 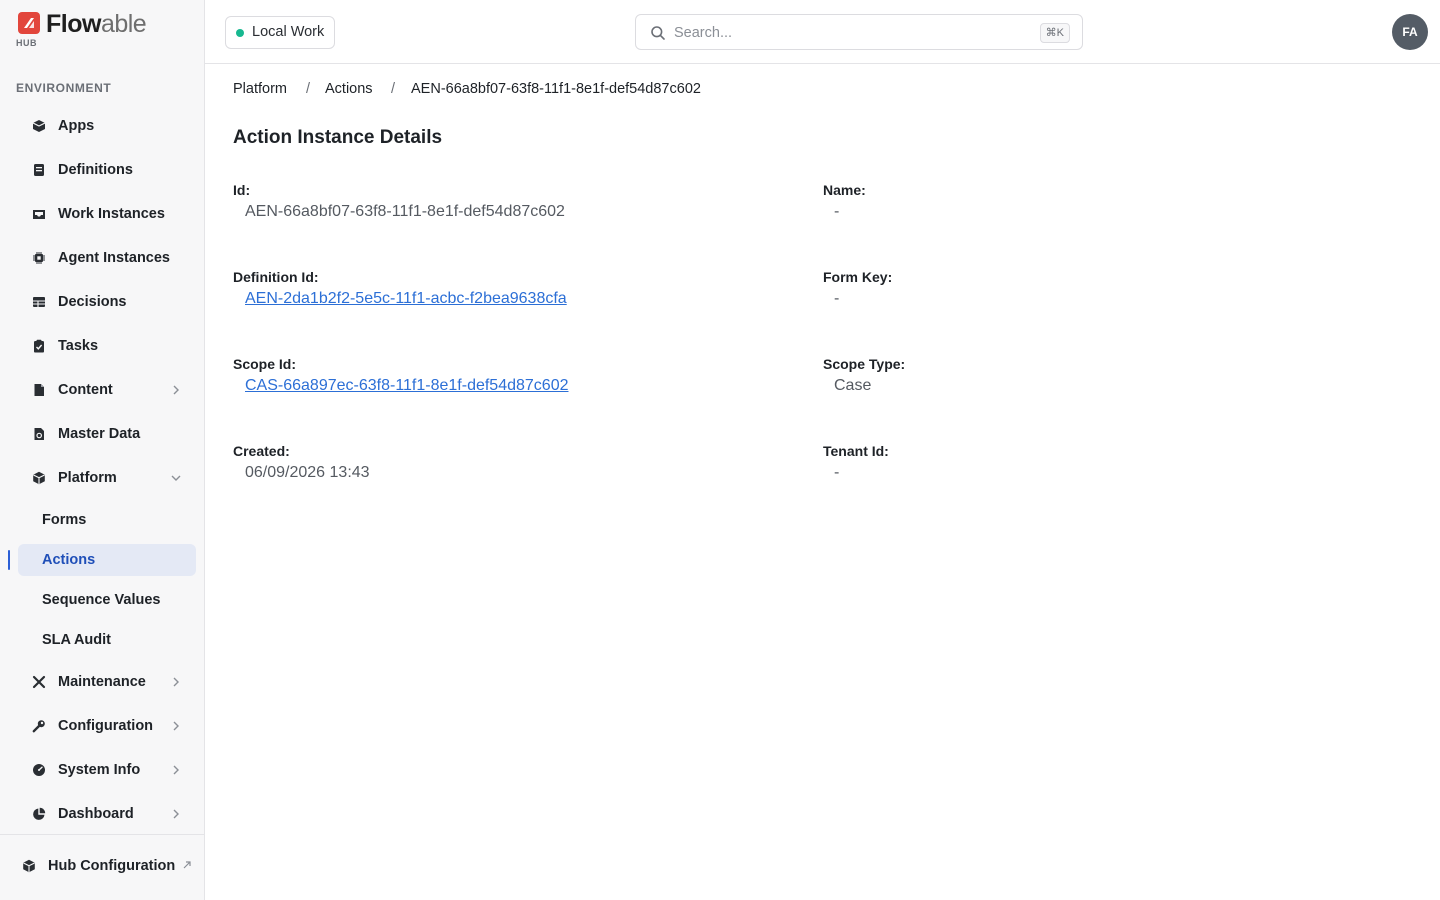 What do you see at coordinates (64, 520) in the screenshot?
I see `sidebar-subitem-label: Forms` at bounding box center [64, 520].